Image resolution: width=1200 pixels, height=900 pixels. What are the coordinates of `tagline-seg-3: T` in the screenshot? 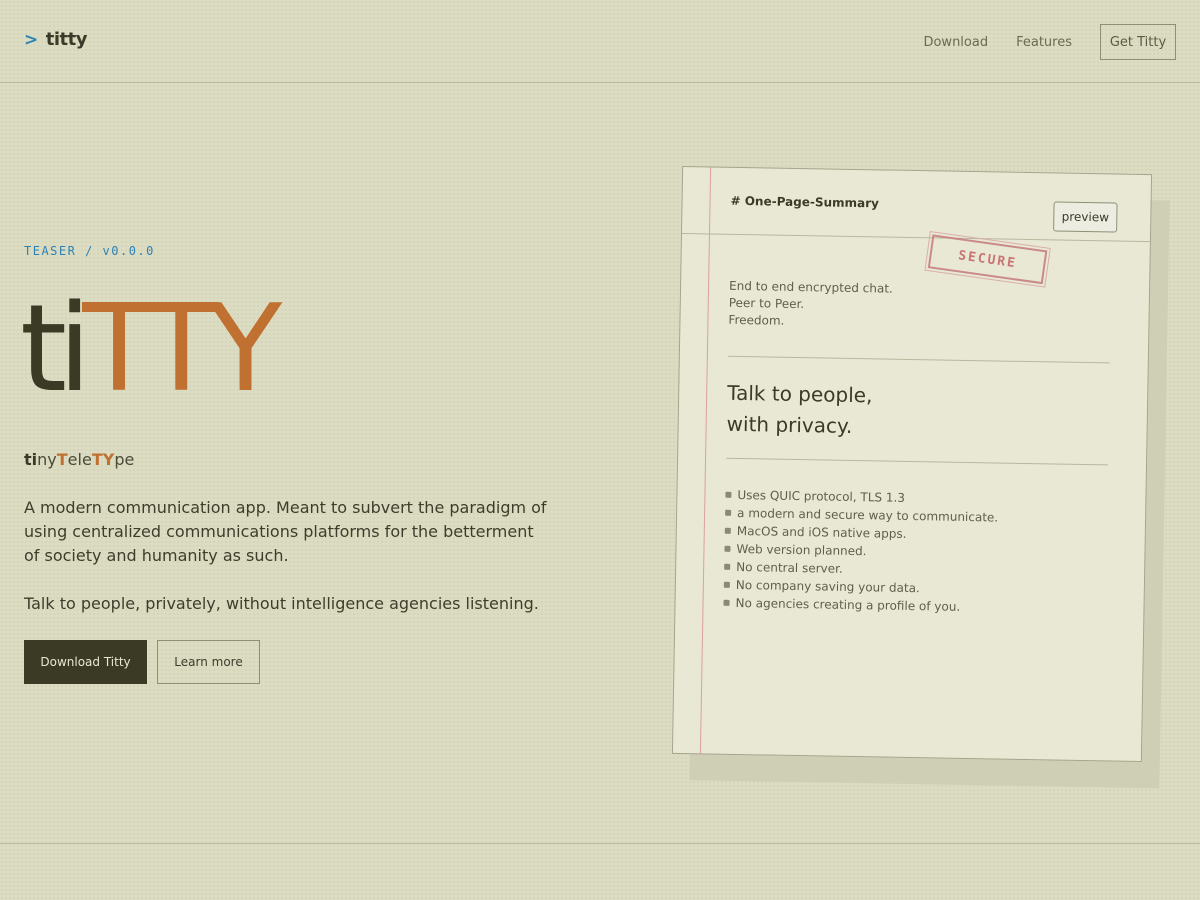 It's located at (62, 459).